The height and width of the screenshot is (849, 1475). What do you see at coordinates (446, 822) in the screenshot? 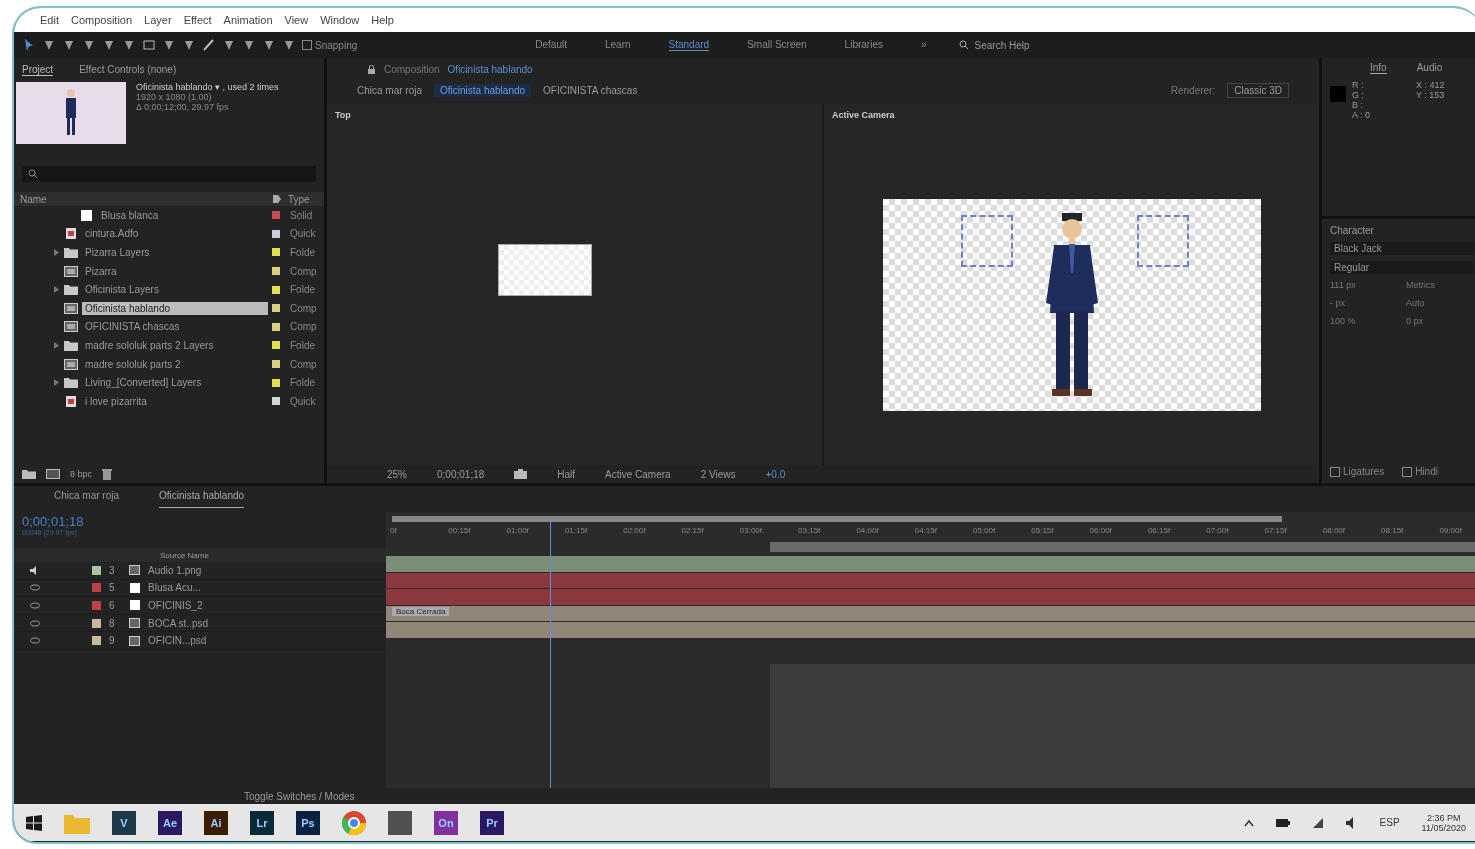
I see `taskbar-app-icon: On` at bounding box center [446, 822].